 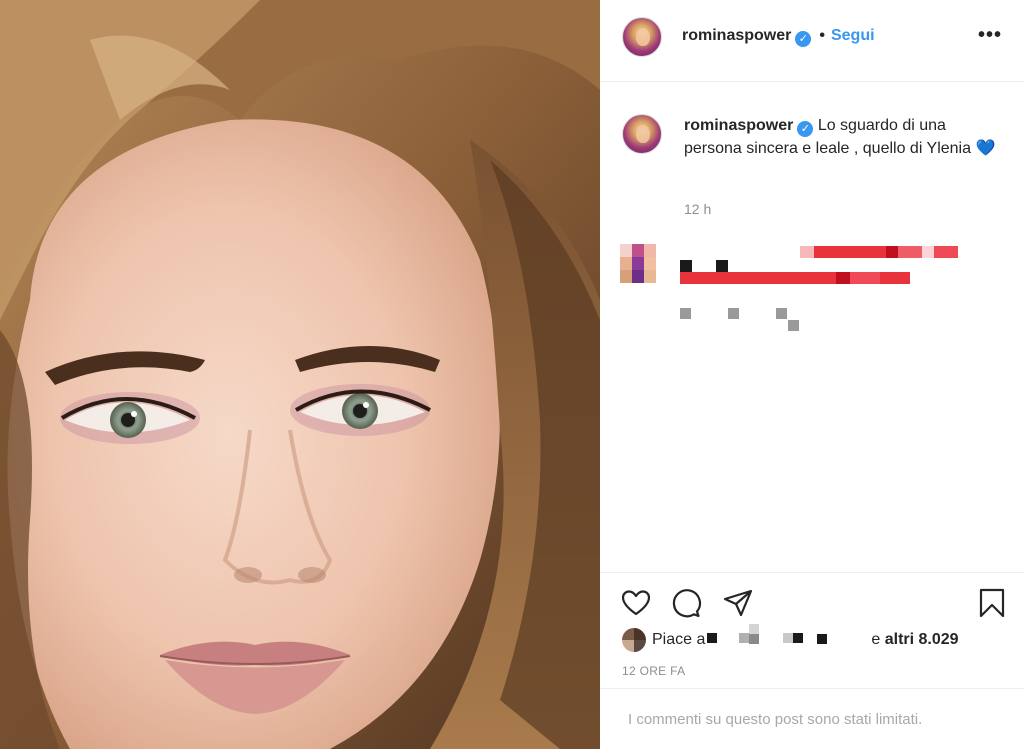 What do you see at coordinates (634, 640) in the screenshot?
I see `liker-avatar` at bounding box center [634, 640].